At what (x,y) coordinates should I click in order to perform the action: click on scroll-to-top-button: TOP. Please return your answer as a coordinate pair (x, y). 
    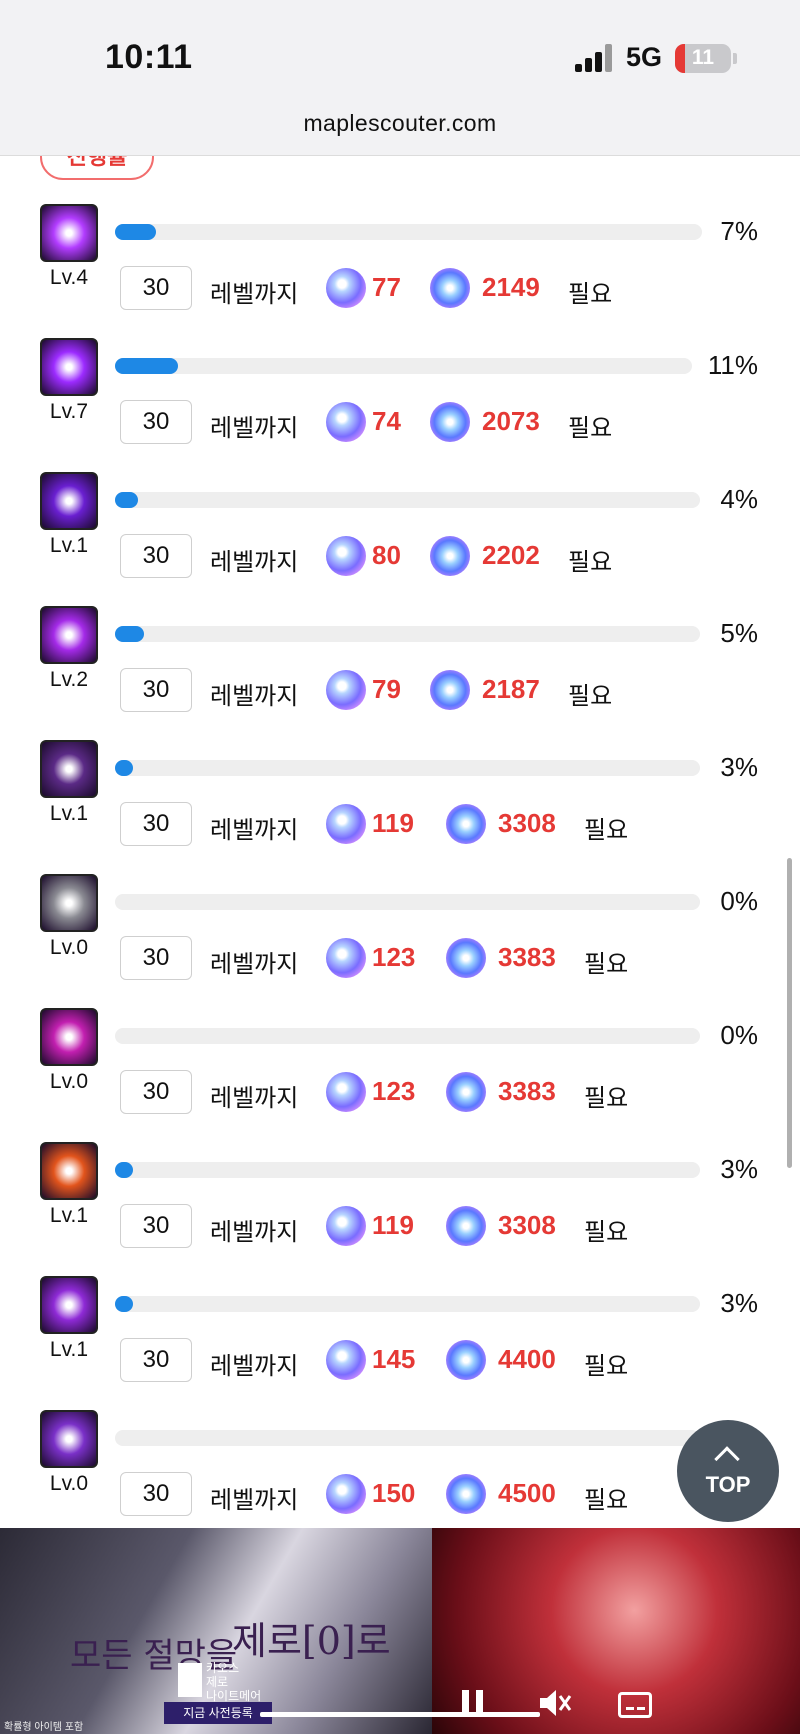
    Looking at the image, I should click on (728, 1471).